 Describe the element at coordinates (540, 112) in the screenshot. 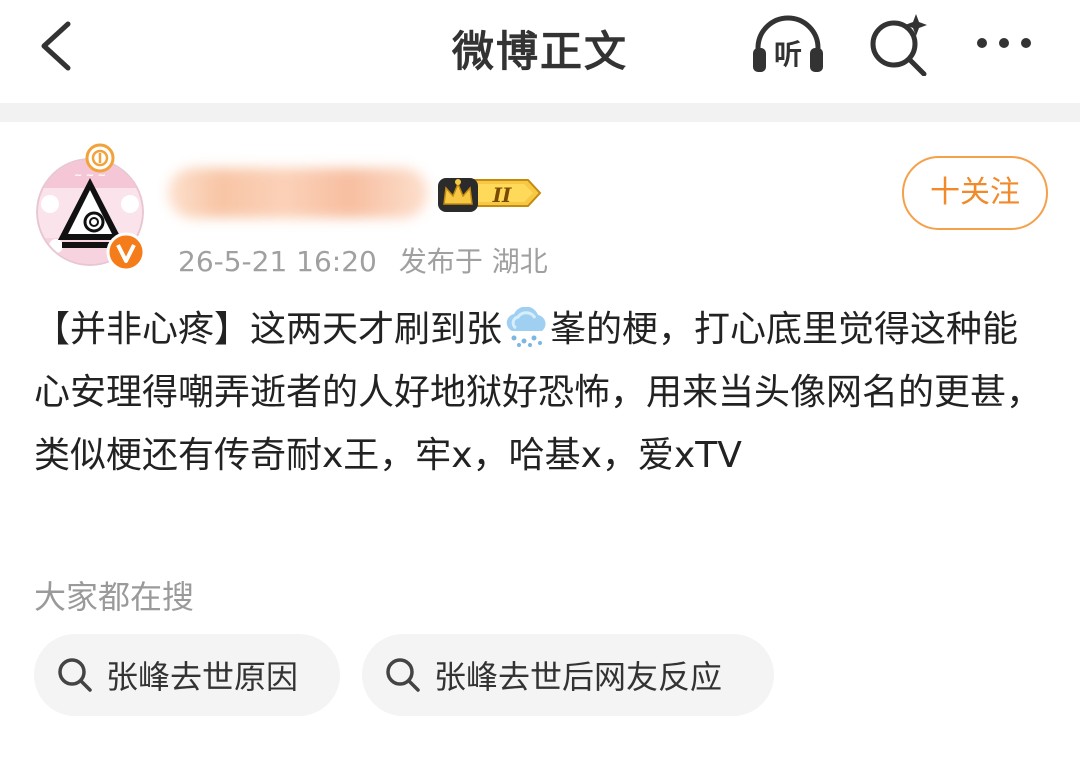

I see `section-divider` at that location.